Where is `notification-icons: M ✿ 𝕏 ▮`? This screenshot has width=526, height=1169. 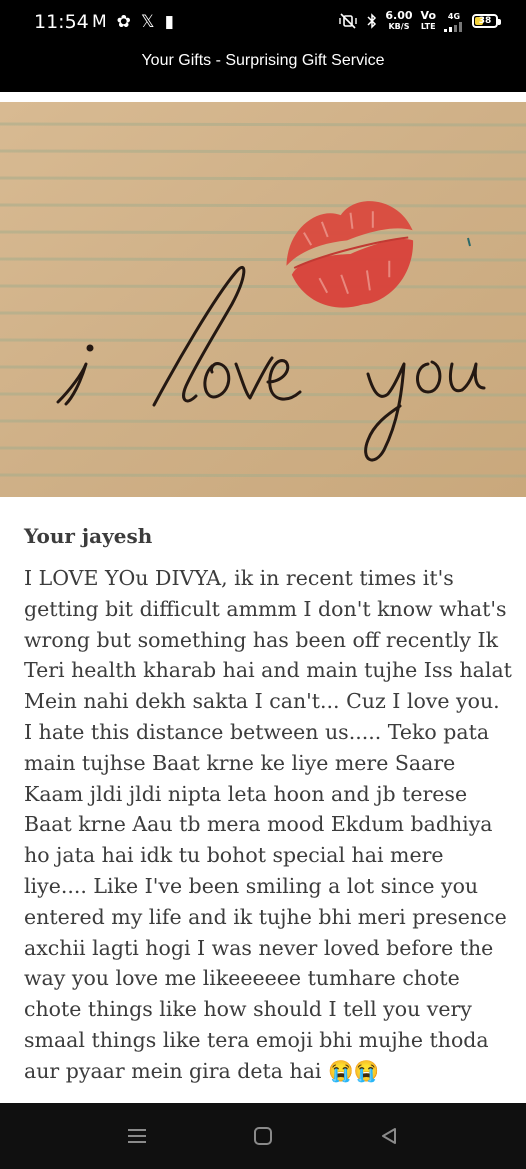 notification-icons: M ✿ 𝕏 ▮ is located at coordinates (133, 22).